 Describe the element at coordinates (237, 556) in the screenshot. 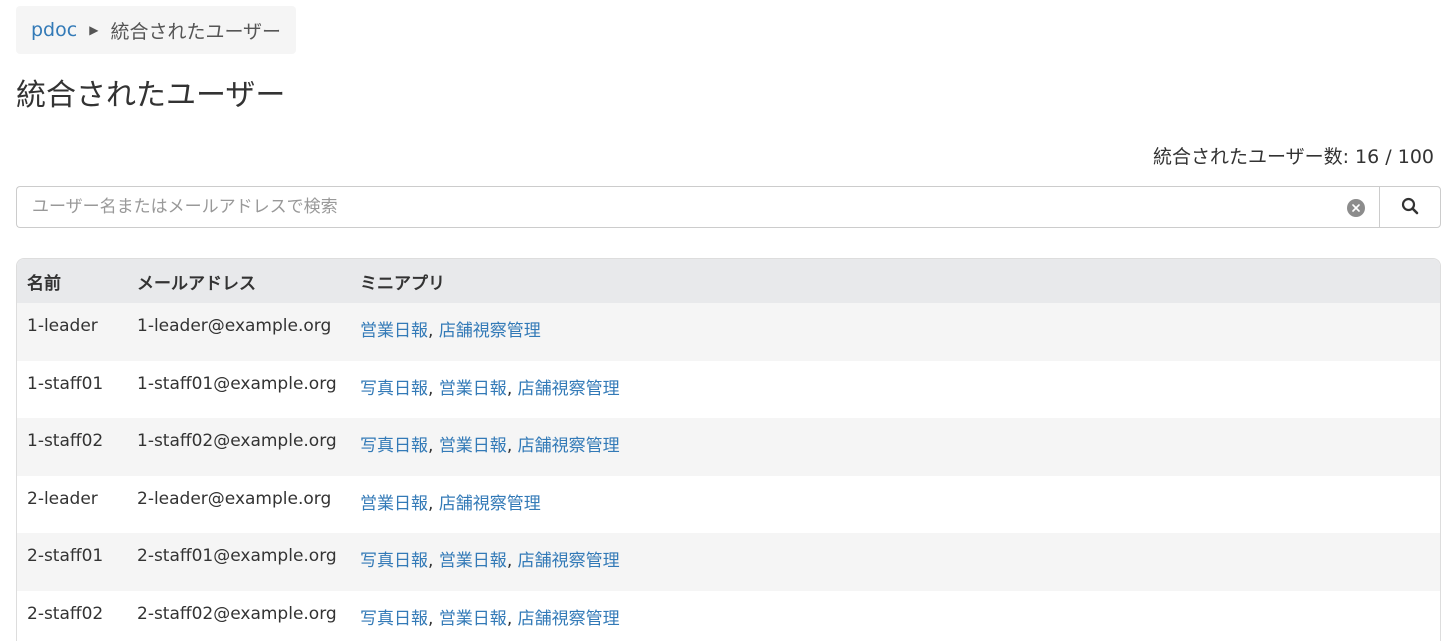

I see `user-email-cell: 2-staff01@example.org` at that location.